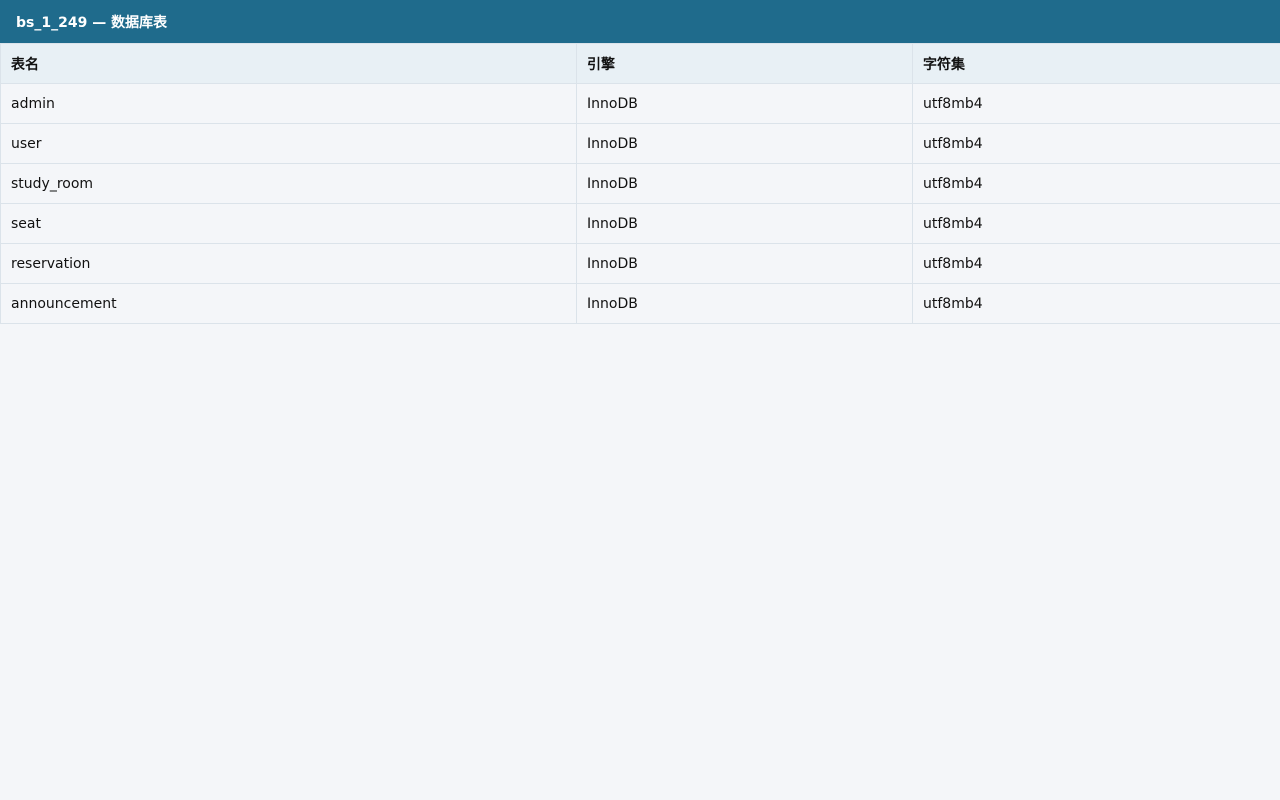 This screenshot has width=1280, height=800. Describe the element at coordinates (288, 303) in the screenshot. I see `cell-table-name: announcement` at that location.